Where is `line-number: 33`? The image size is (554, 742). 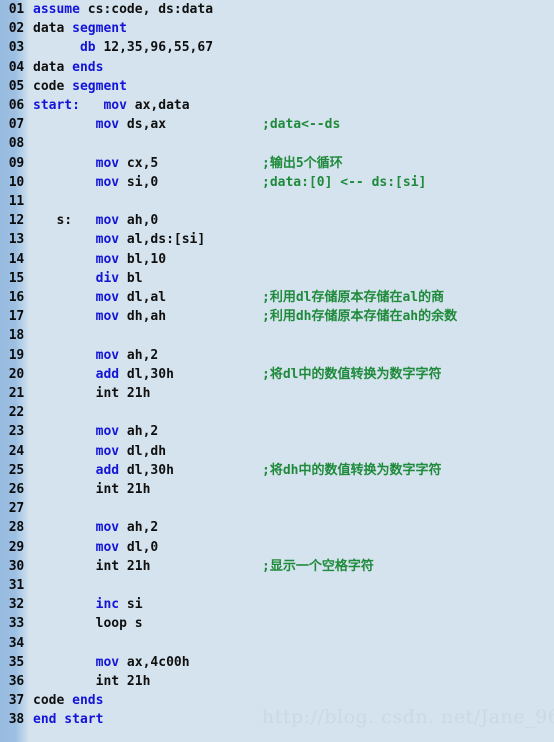
line-number: 33 is located at coordinates (16, 624).